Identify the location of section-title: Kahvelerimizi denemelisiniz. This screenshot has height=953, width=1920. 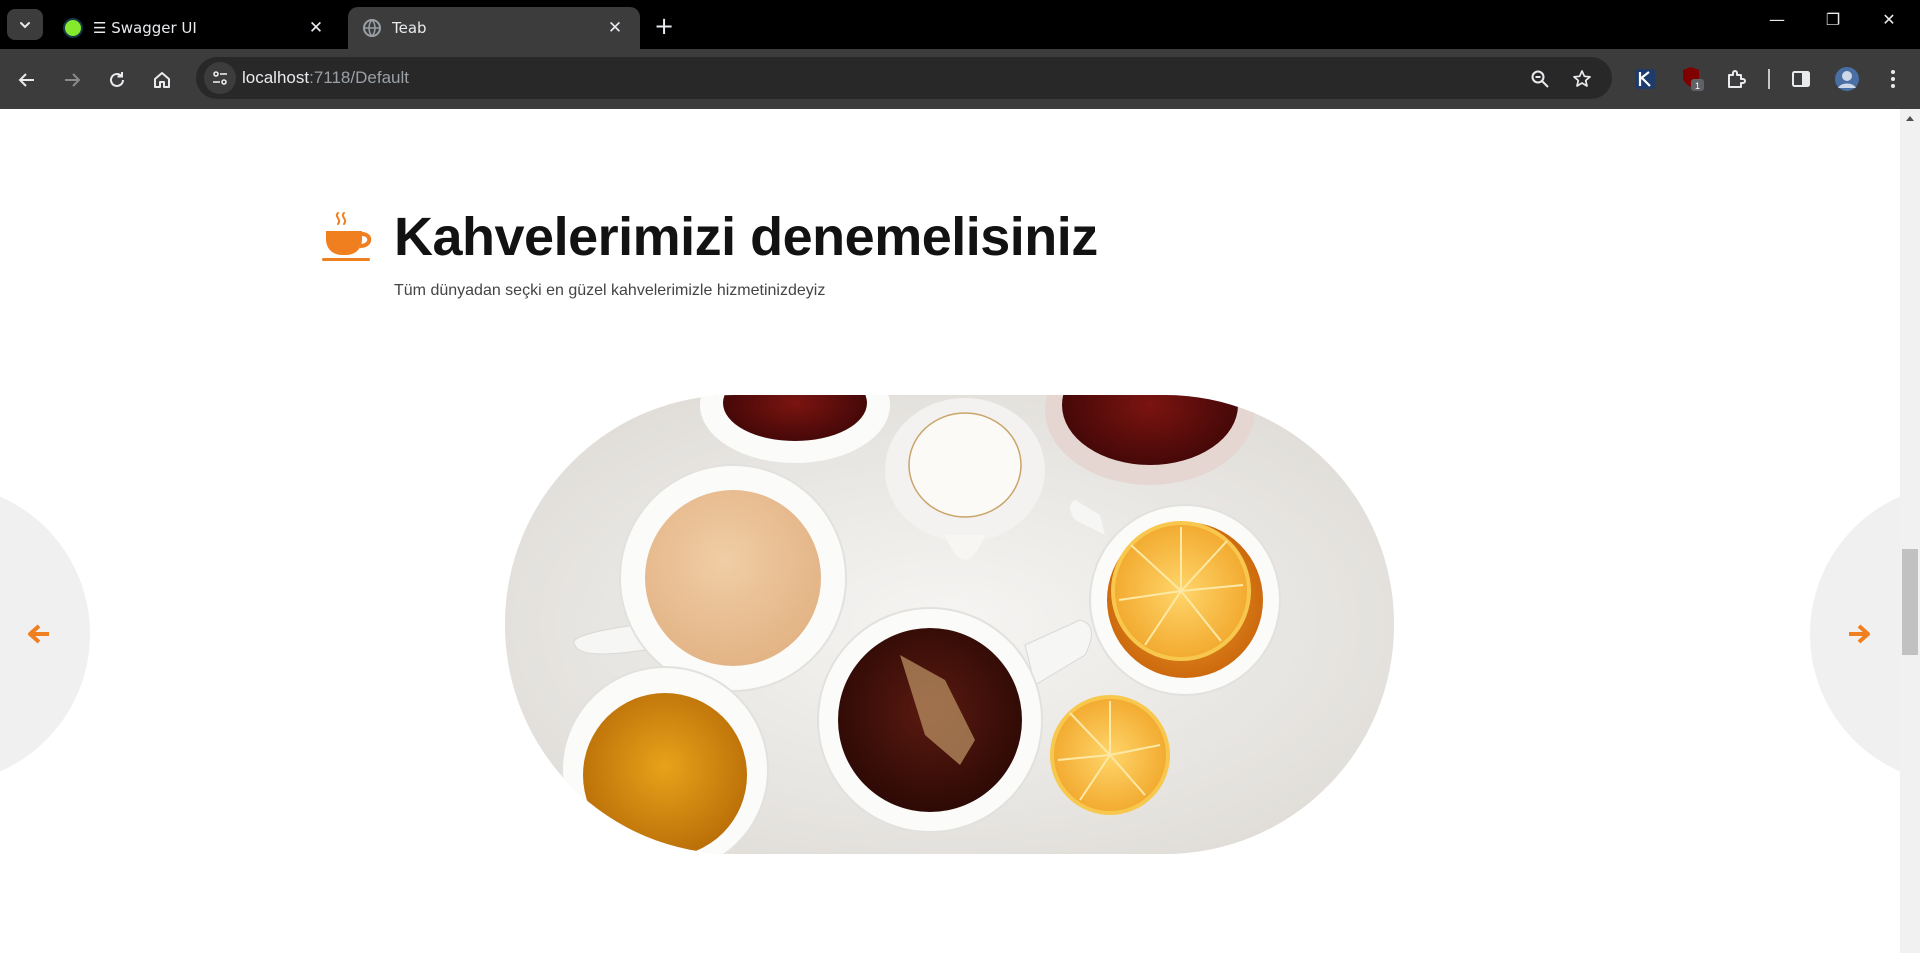
(746, 237).